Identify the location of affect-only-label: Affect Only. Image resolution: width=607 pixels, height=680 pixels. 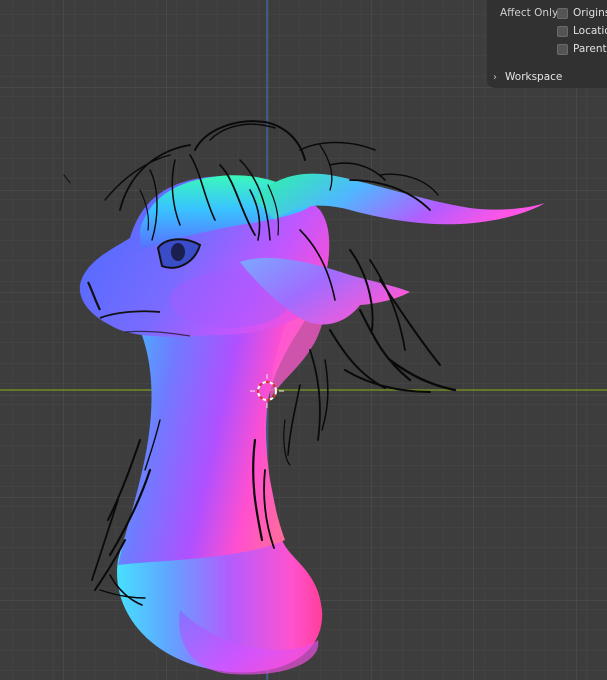
(529, 13).